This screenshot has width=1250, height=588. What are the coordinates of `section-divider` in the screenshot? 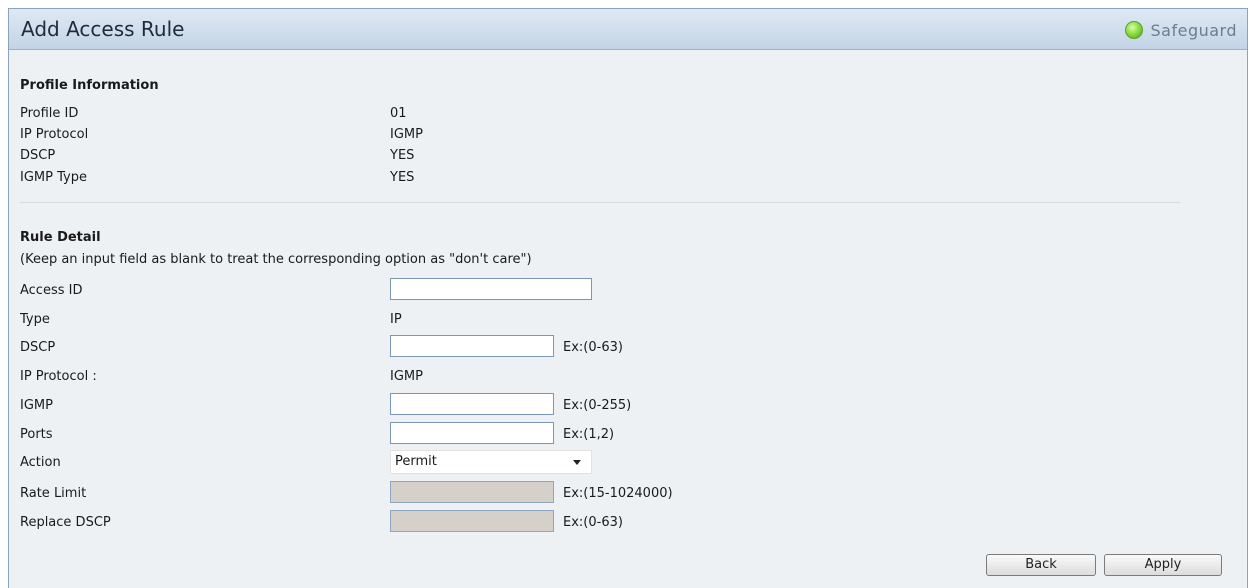 It's located at (600, 202).